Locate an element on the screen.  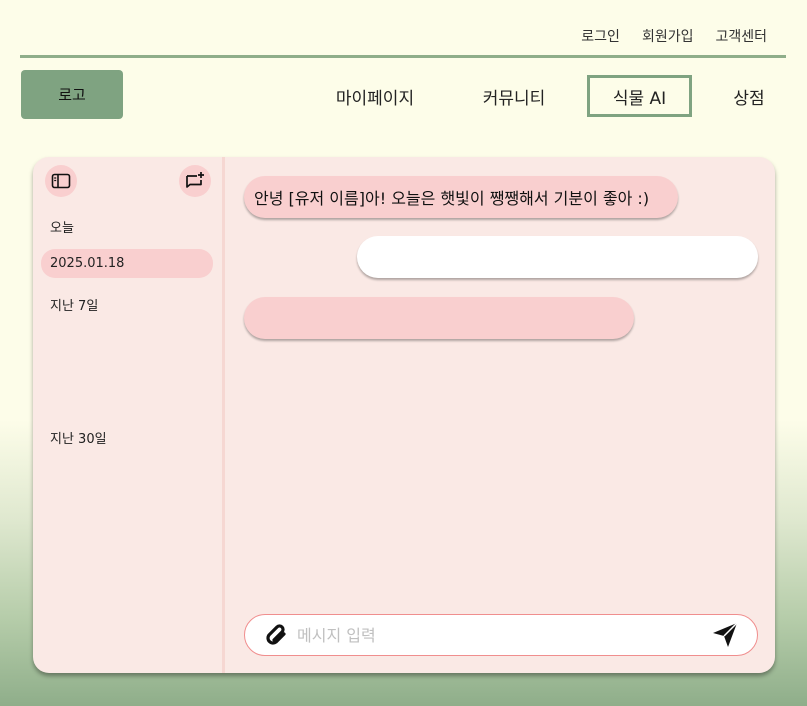
nav-shop: 상점 is located at coordinates (749, 96).